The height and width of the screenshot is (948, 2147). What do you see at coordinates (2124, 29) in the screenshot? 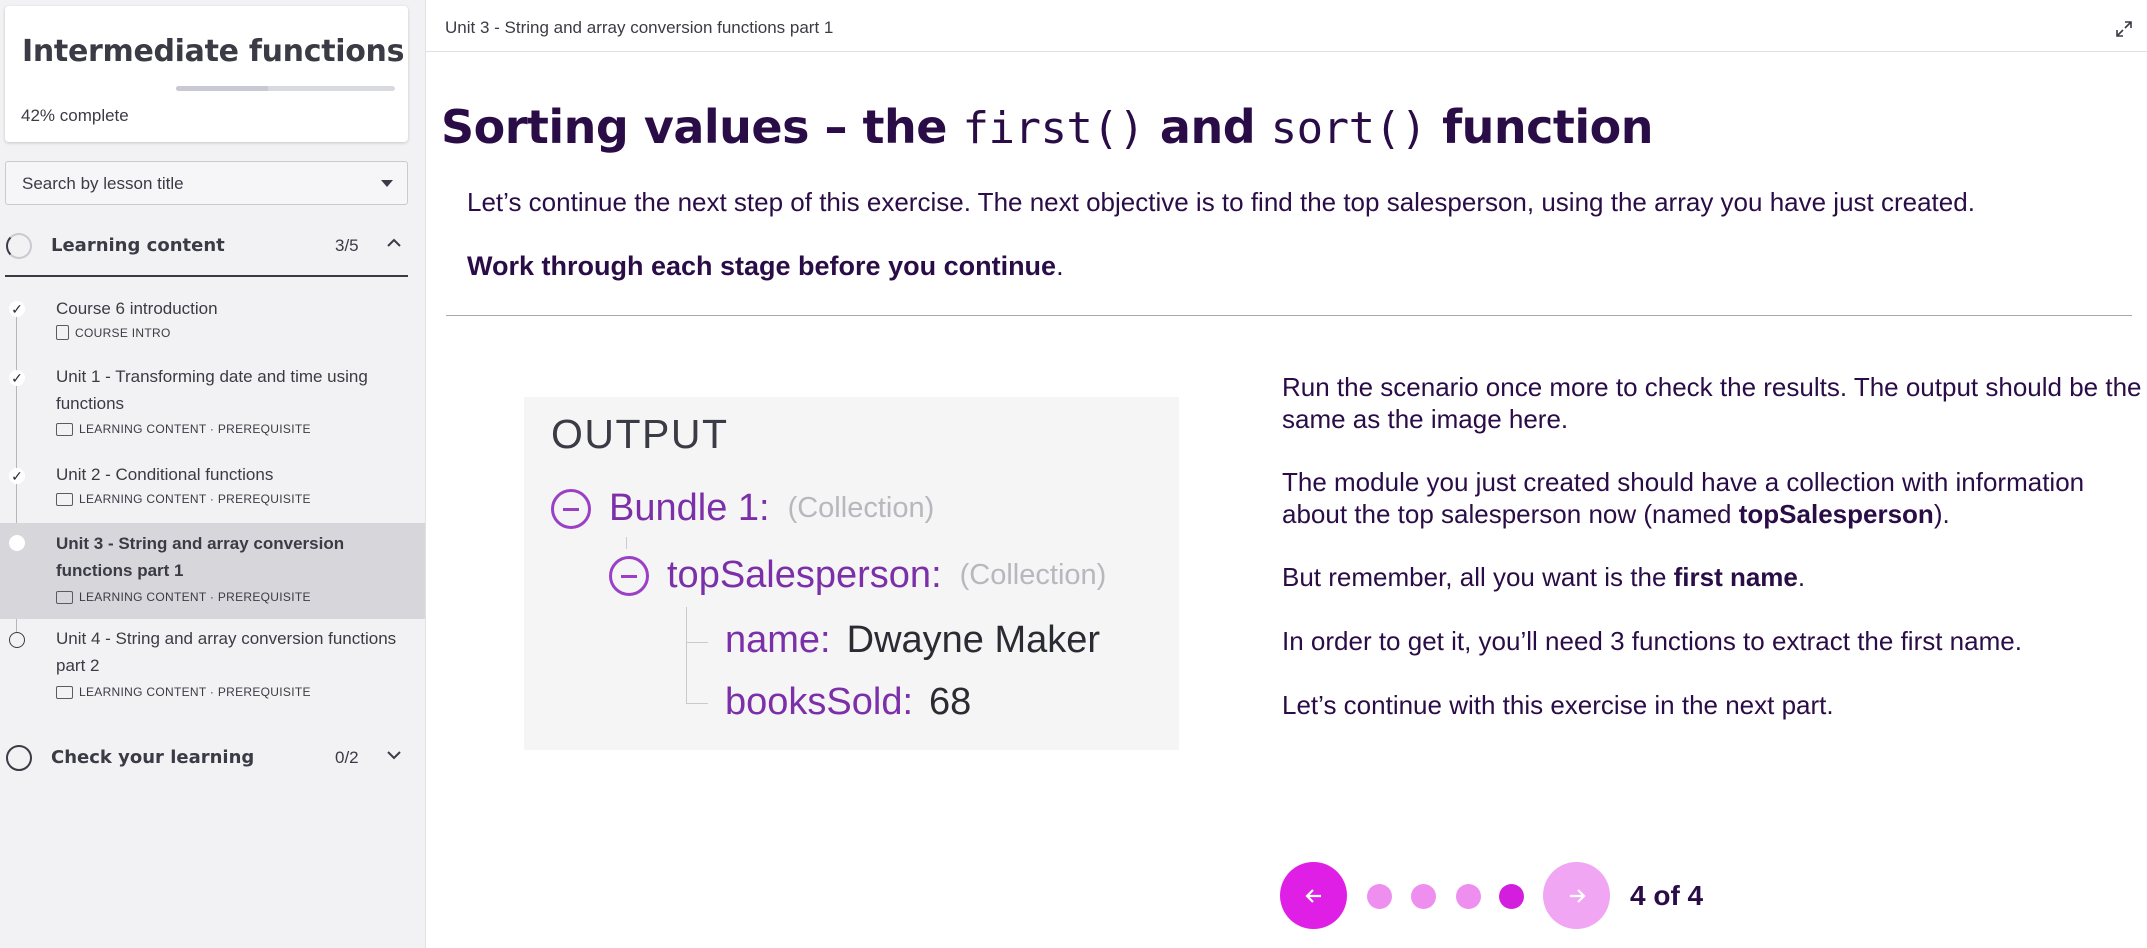
I see `expand-icon` at bounding box center [2124, 29].